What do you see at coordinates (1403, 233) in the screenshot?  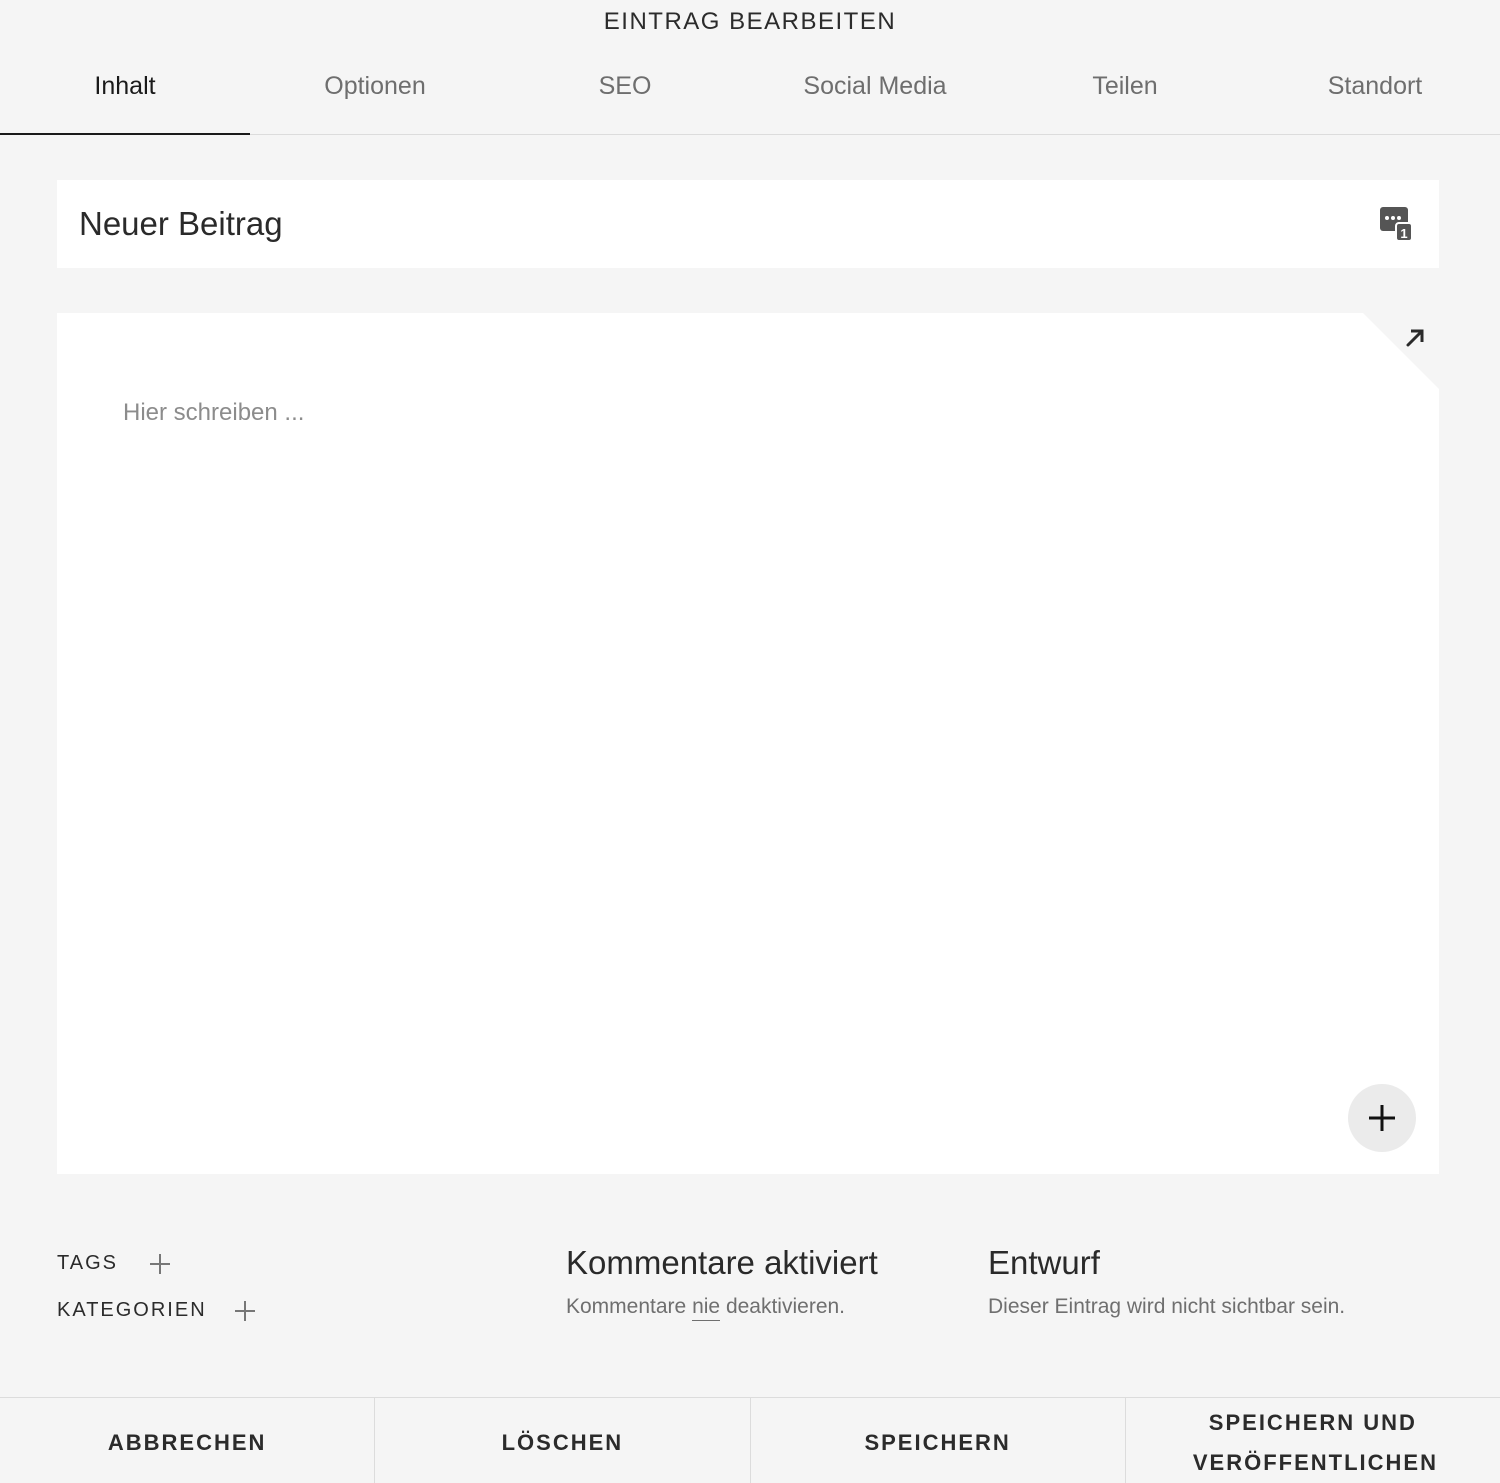 I see `comment-count-value: 1` at bounding box center [1403, 233].